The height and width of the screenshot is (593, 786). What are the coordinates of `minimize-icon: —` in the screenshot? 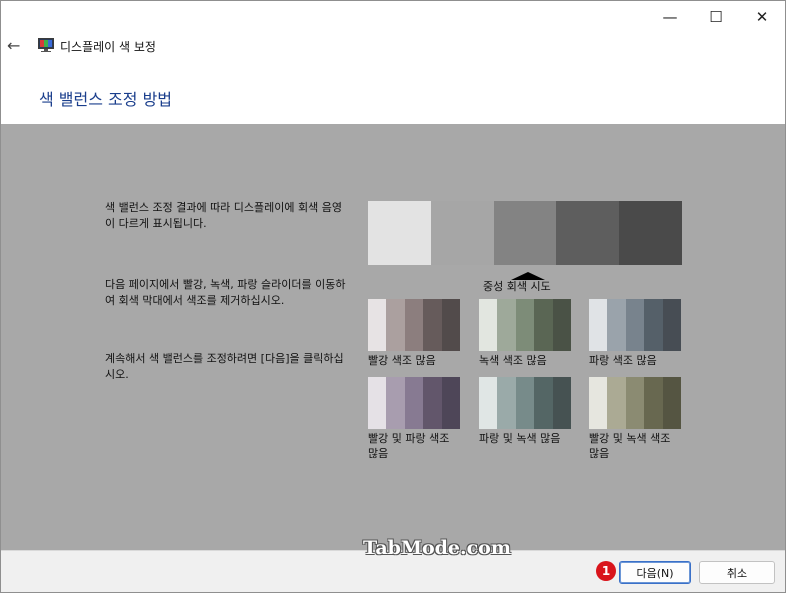 It's located at (670, 17).